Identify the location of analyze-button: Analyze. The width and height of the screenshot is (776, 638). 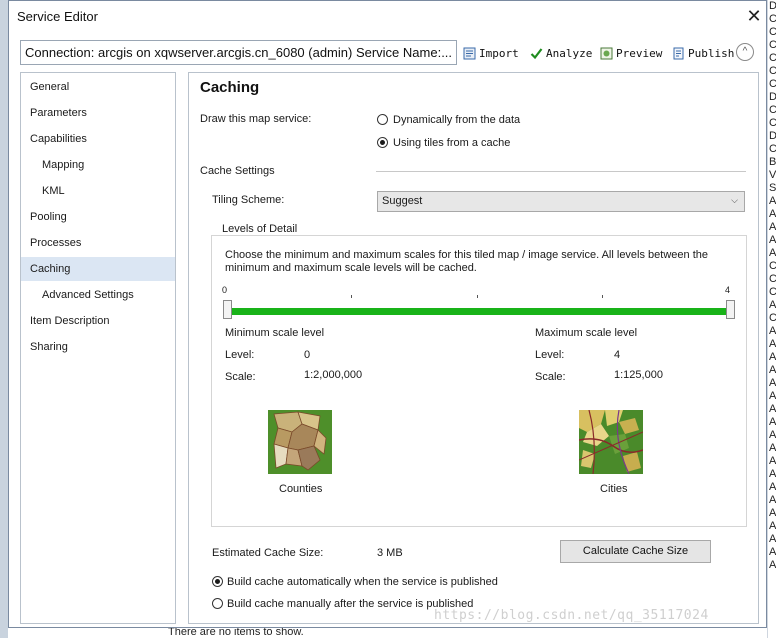
(561, 53).